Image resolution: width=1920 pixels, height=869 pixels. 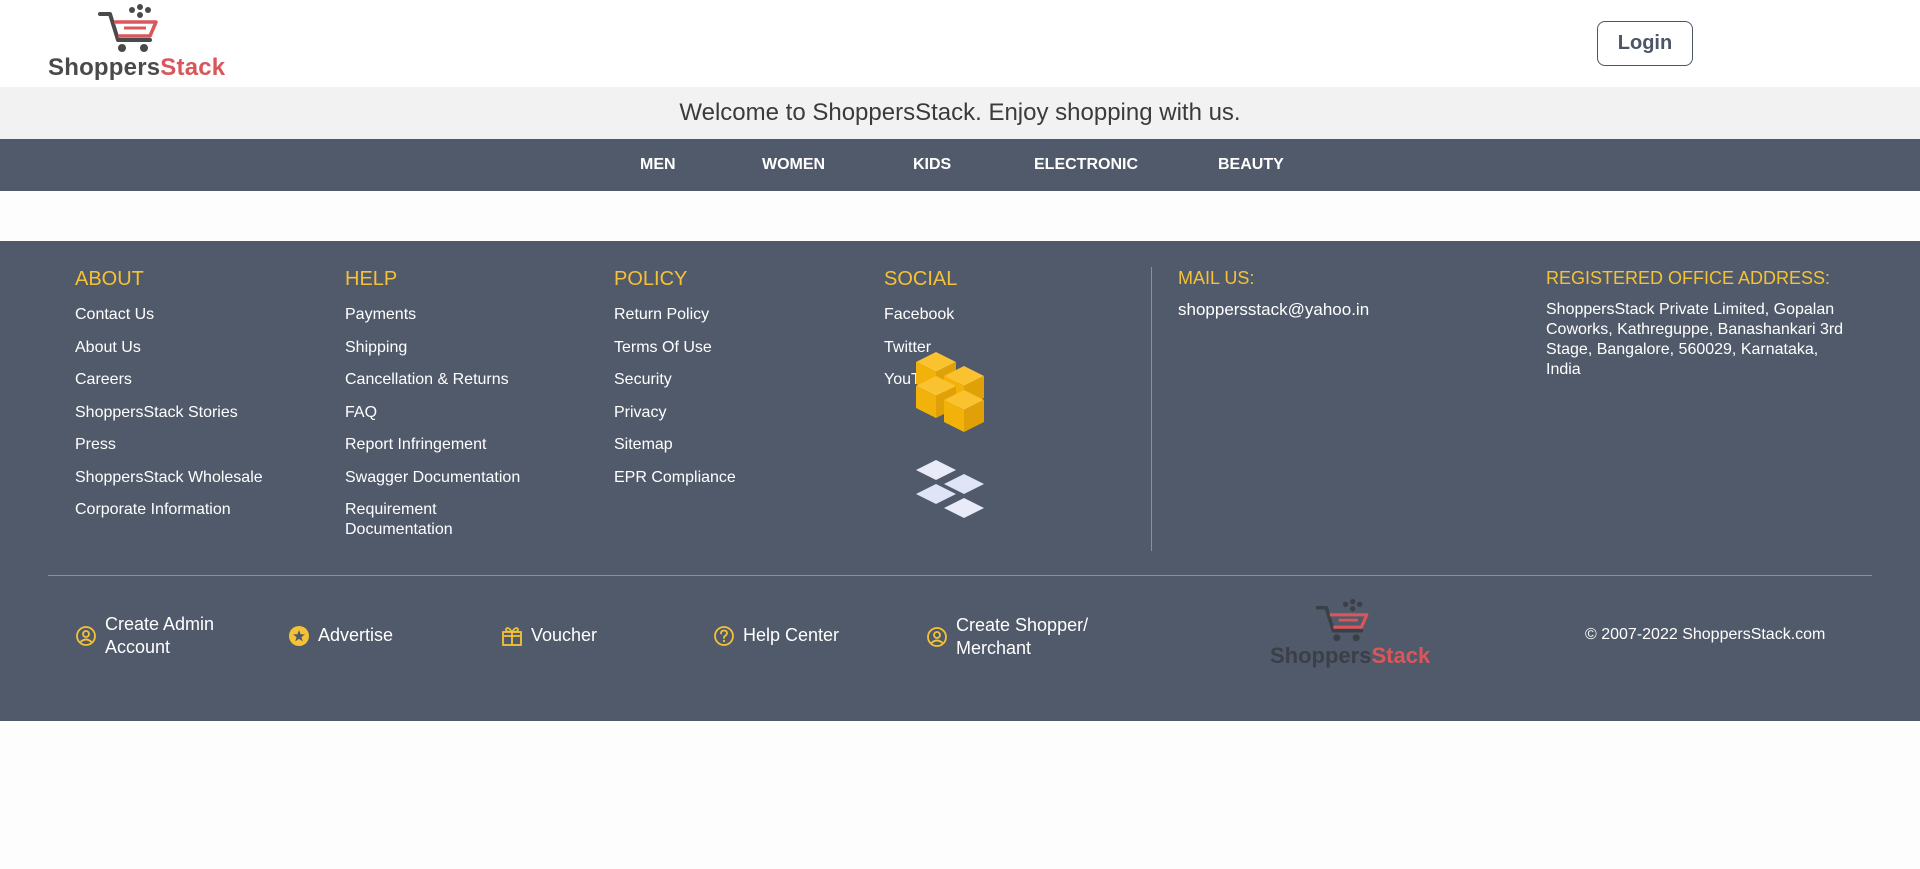 I want to click on star-icon, so click(x=299, y=635).